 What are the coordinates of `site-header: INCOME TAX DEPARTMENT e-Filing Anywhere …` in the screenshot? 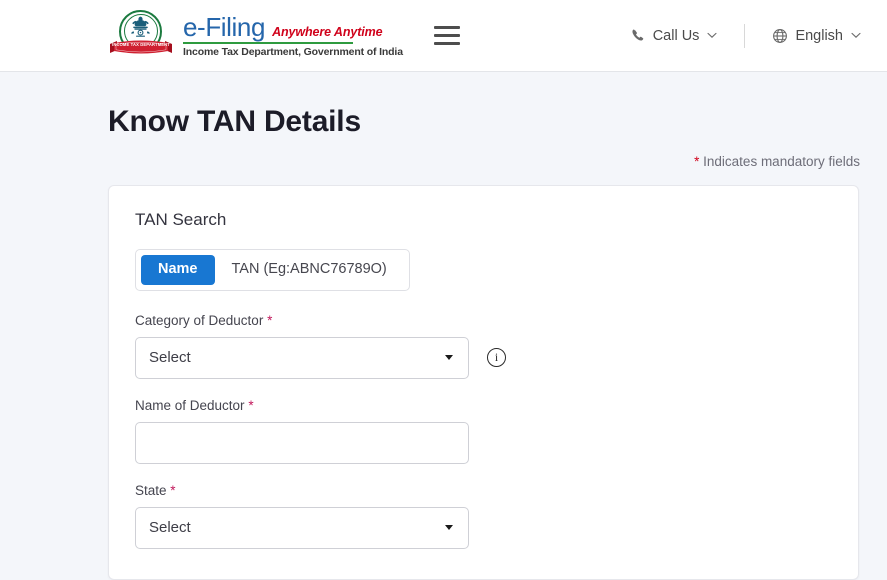 It's located at (443, 36).